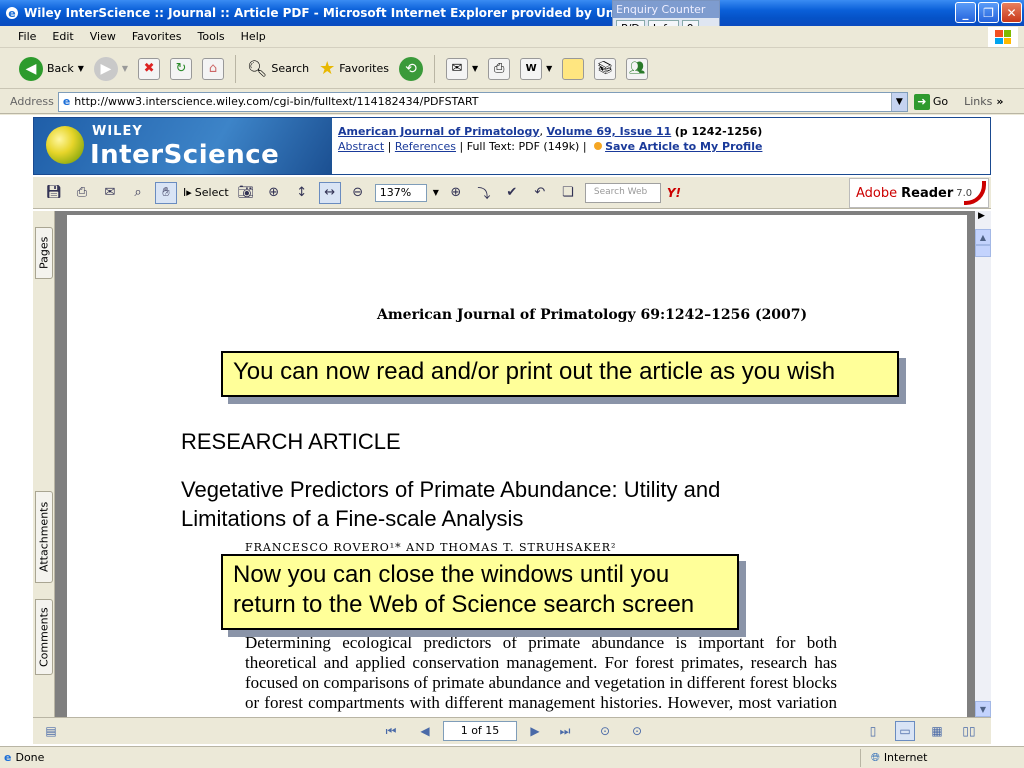 The width and height of the screenshot is (1024, 768). What do you see at coordinates (166, 192) in the screenshot?
I see `hand-tool-icon: ✋︎` at bounding box center [166, 192].